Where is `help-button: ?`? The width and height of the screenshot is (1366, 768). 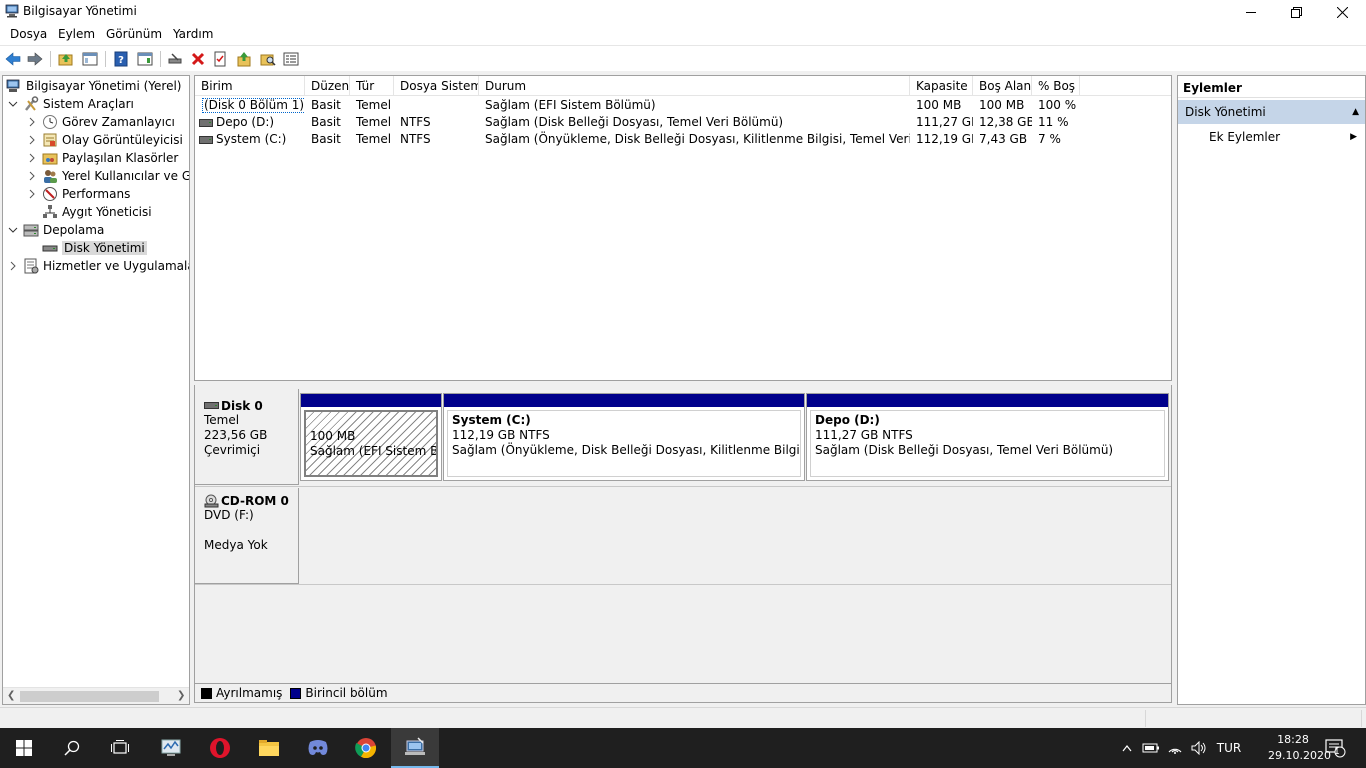
help-button: ? is located at coordinates (121, 59).